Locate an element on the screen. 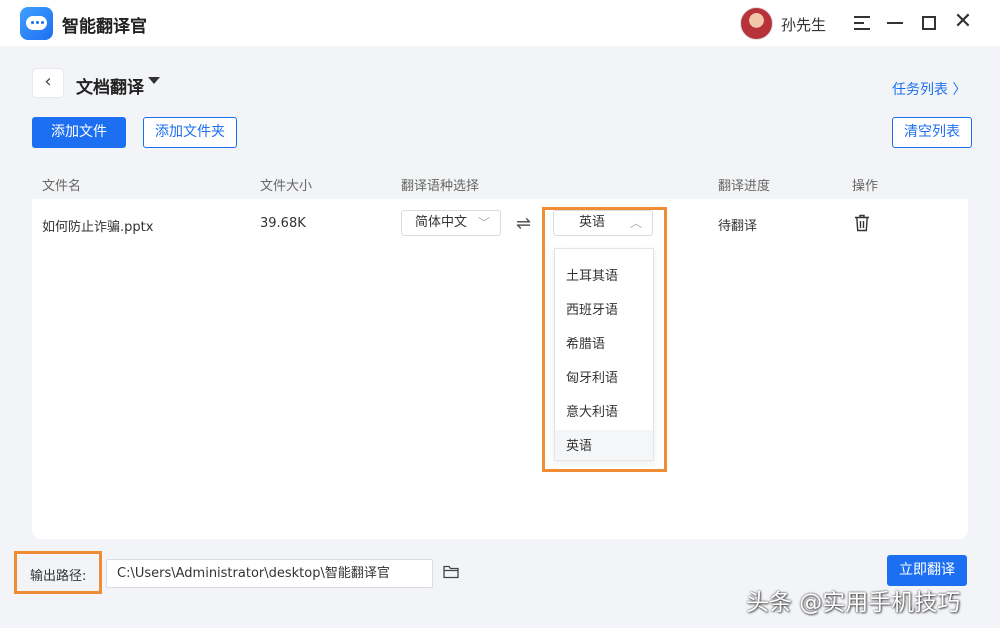 Image resolution: width=1000 pixels, height=628 pixels. watermark: 头条 @实用手机技巧 is located at coordinates (853, 603).